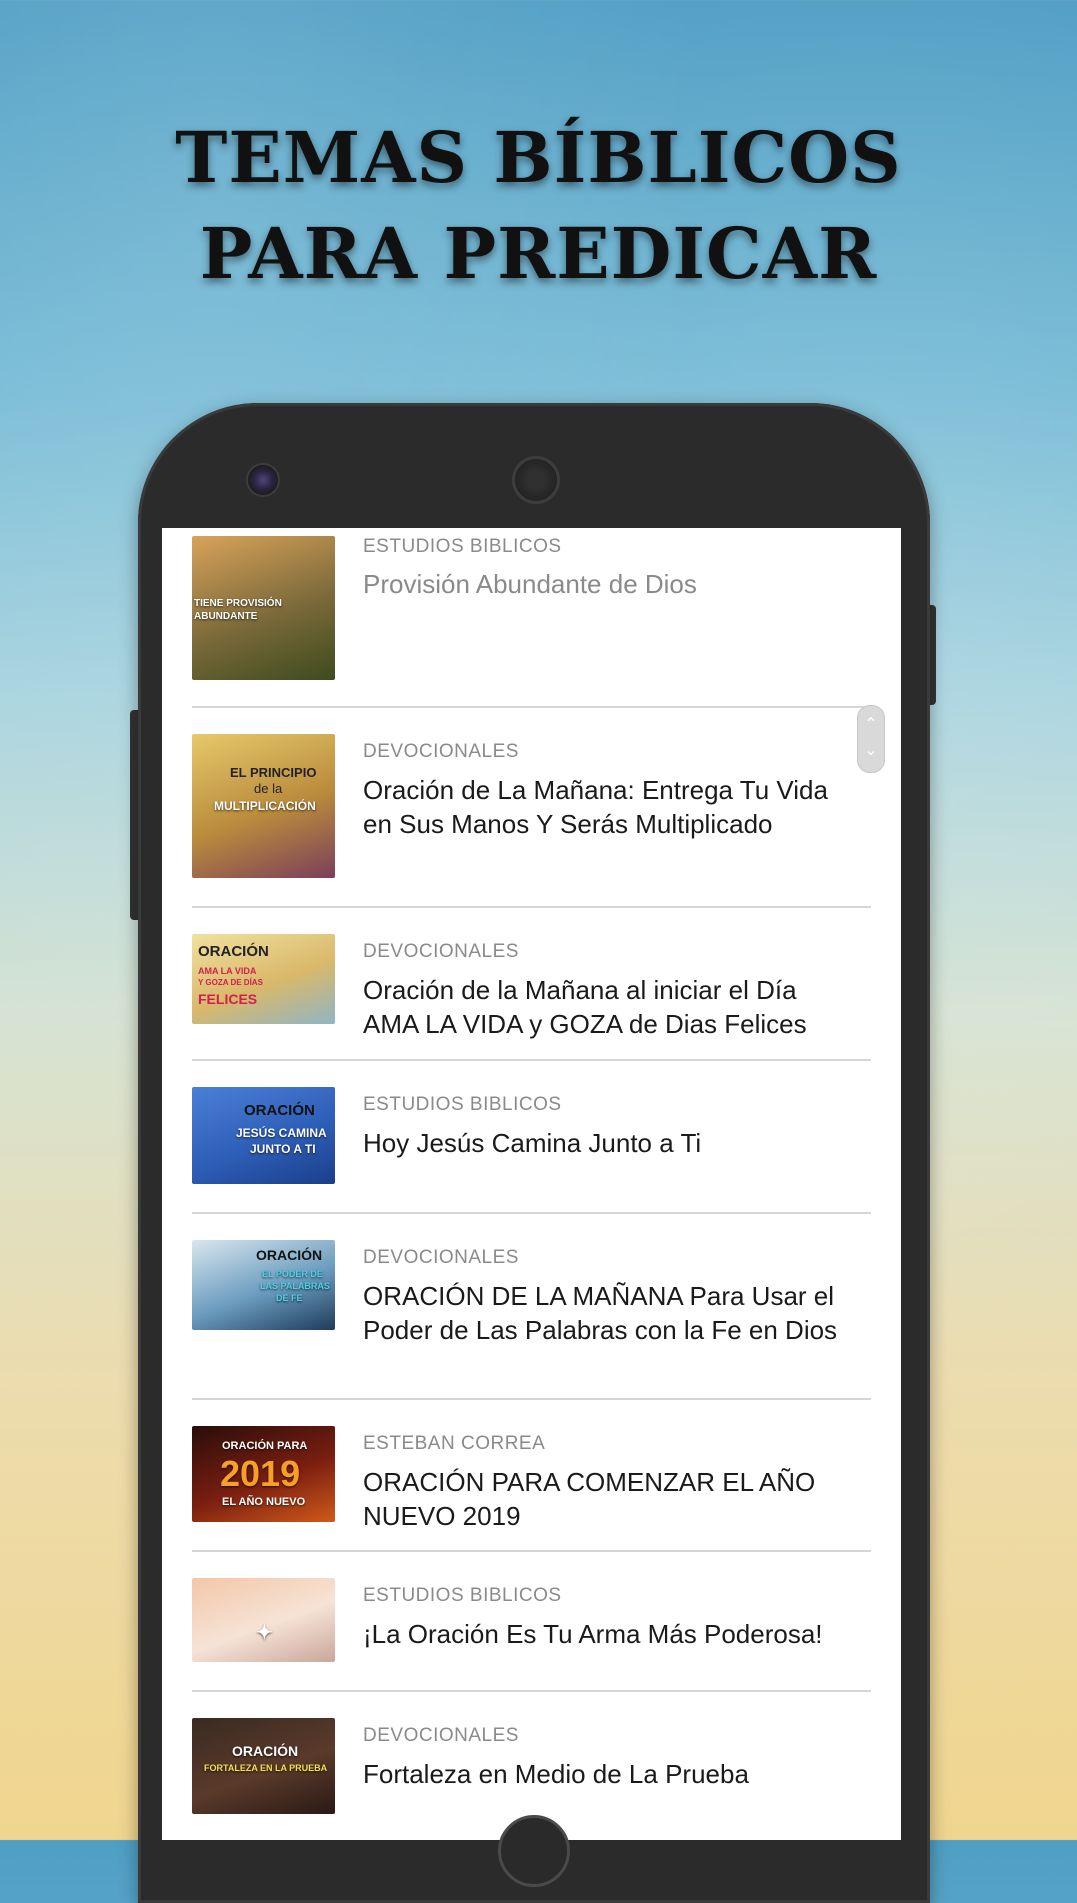 This screenshot has width=1077, height=1903. Describe the element at coordinates (530, 584) in the screenshot. I see `article-title: Provisión Abundante de Dios` at that location.